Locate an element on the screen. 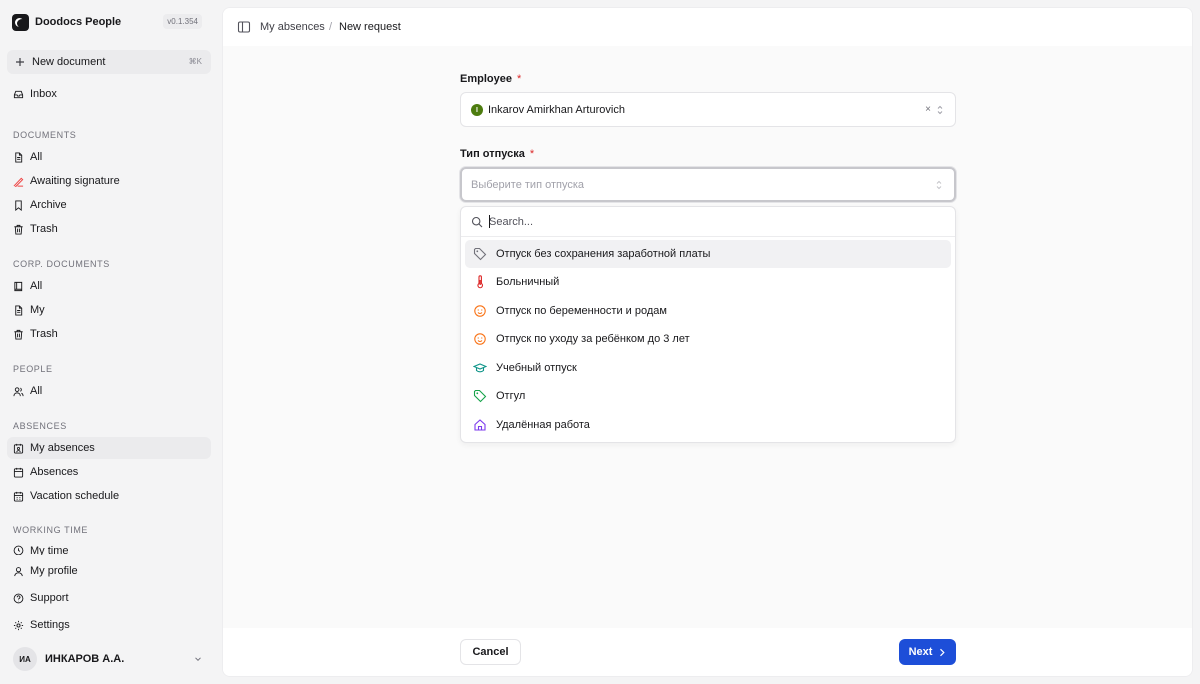  sidebar-item-label: My is located at coordinates (37, 310).